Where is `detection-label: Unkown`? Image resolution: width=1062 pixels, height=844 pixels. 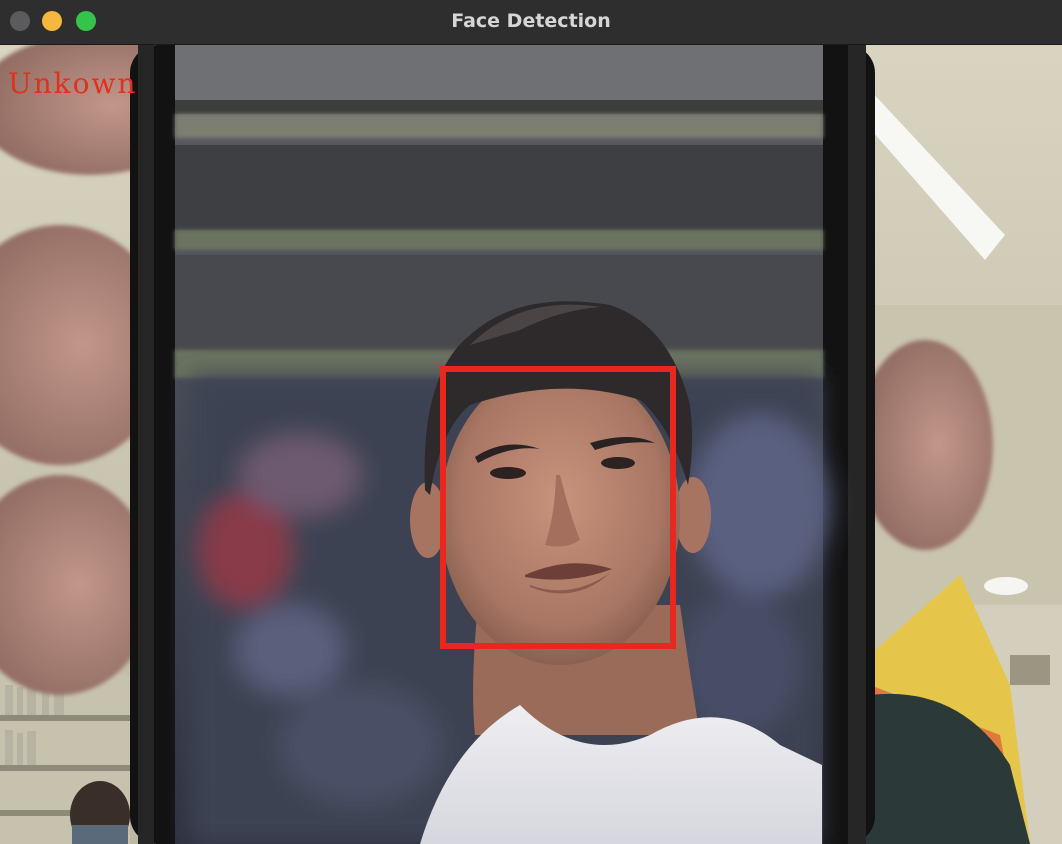
detection-label: Unkown is located at coordinates (73, 83).